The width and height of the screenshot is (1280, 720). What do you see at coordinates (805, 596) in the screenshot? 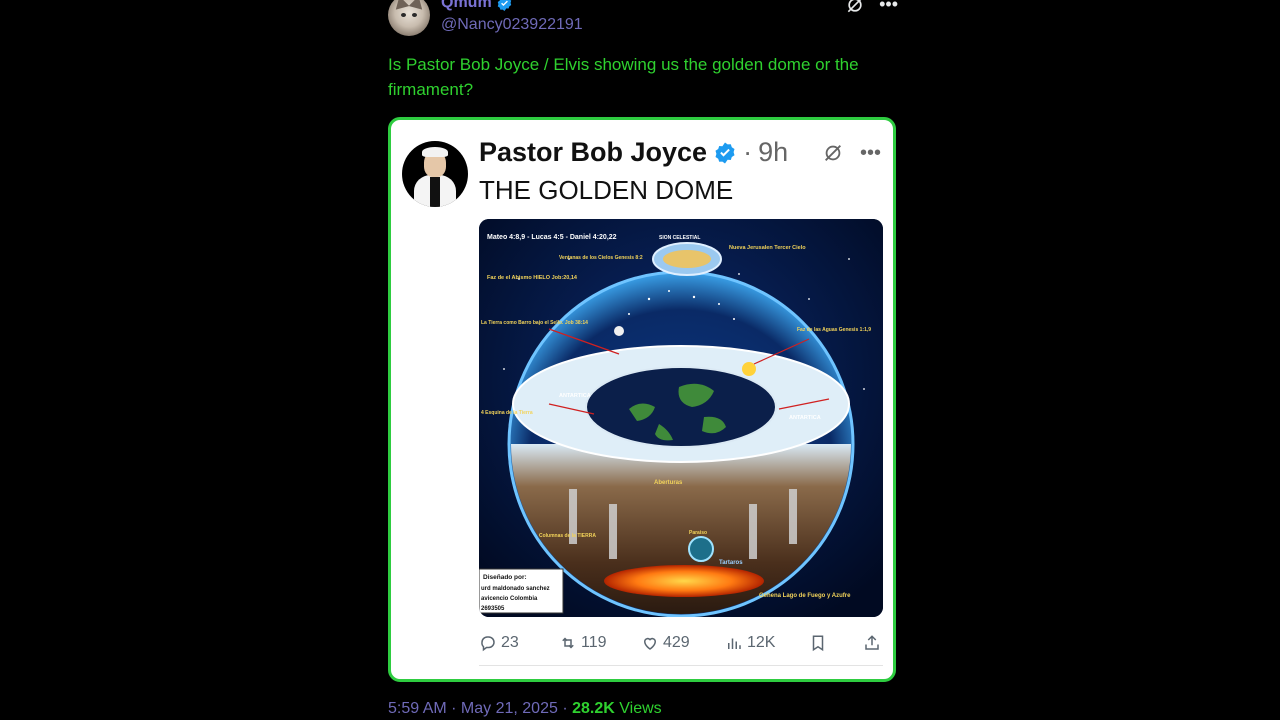
I see `label-gehena: Gehena Lago de Fuego y Azufre` at bounding box center [805, 596].